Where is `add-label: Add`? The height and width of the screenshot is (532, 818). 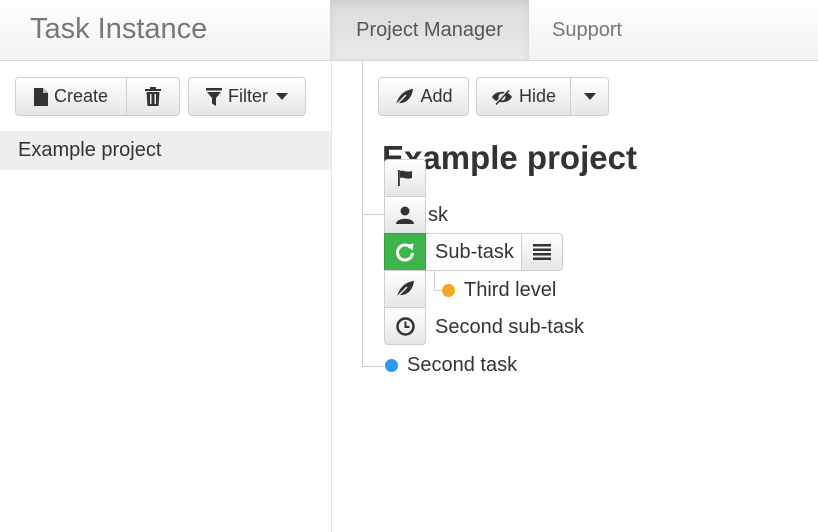 add-label: Add is located at coordinates (436, 96).